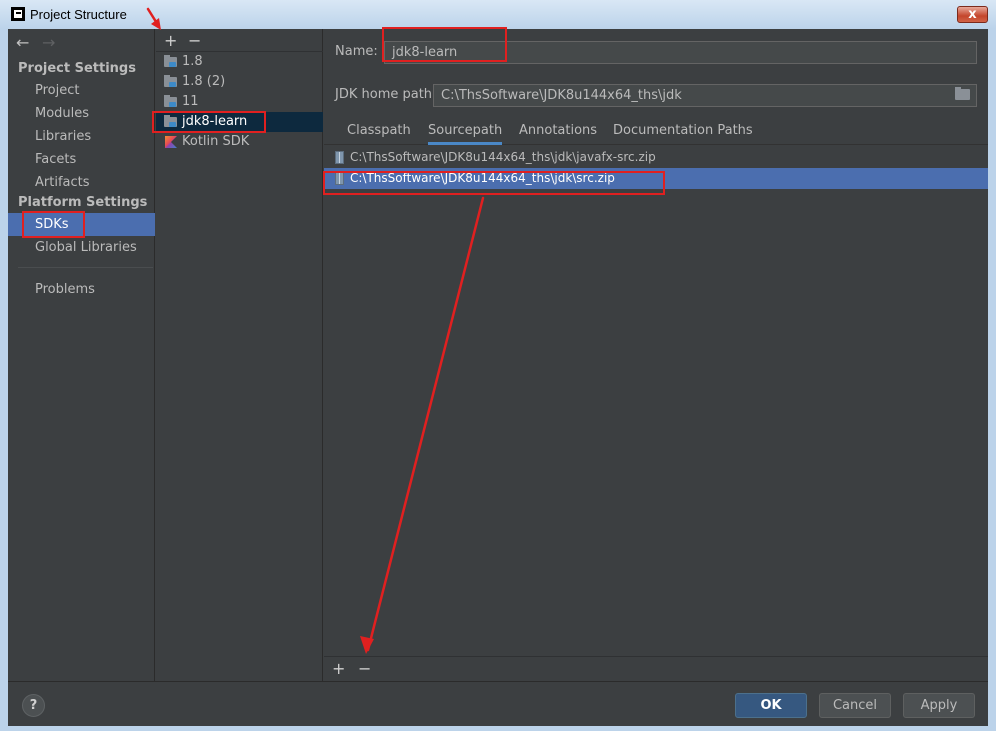 Image resolution: width=996 pixels, height=731 pixels. I want to click on nav-item-project: Project, so click(81, 90).